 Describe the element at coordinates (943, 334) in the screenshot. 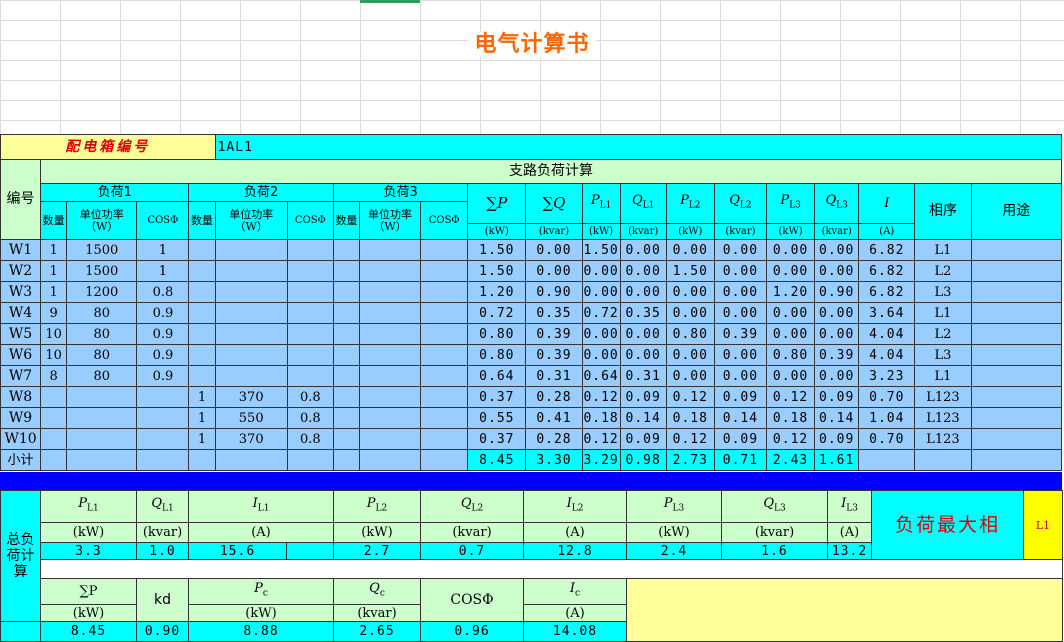

I see `branch-cell-ph: L2` at that location.